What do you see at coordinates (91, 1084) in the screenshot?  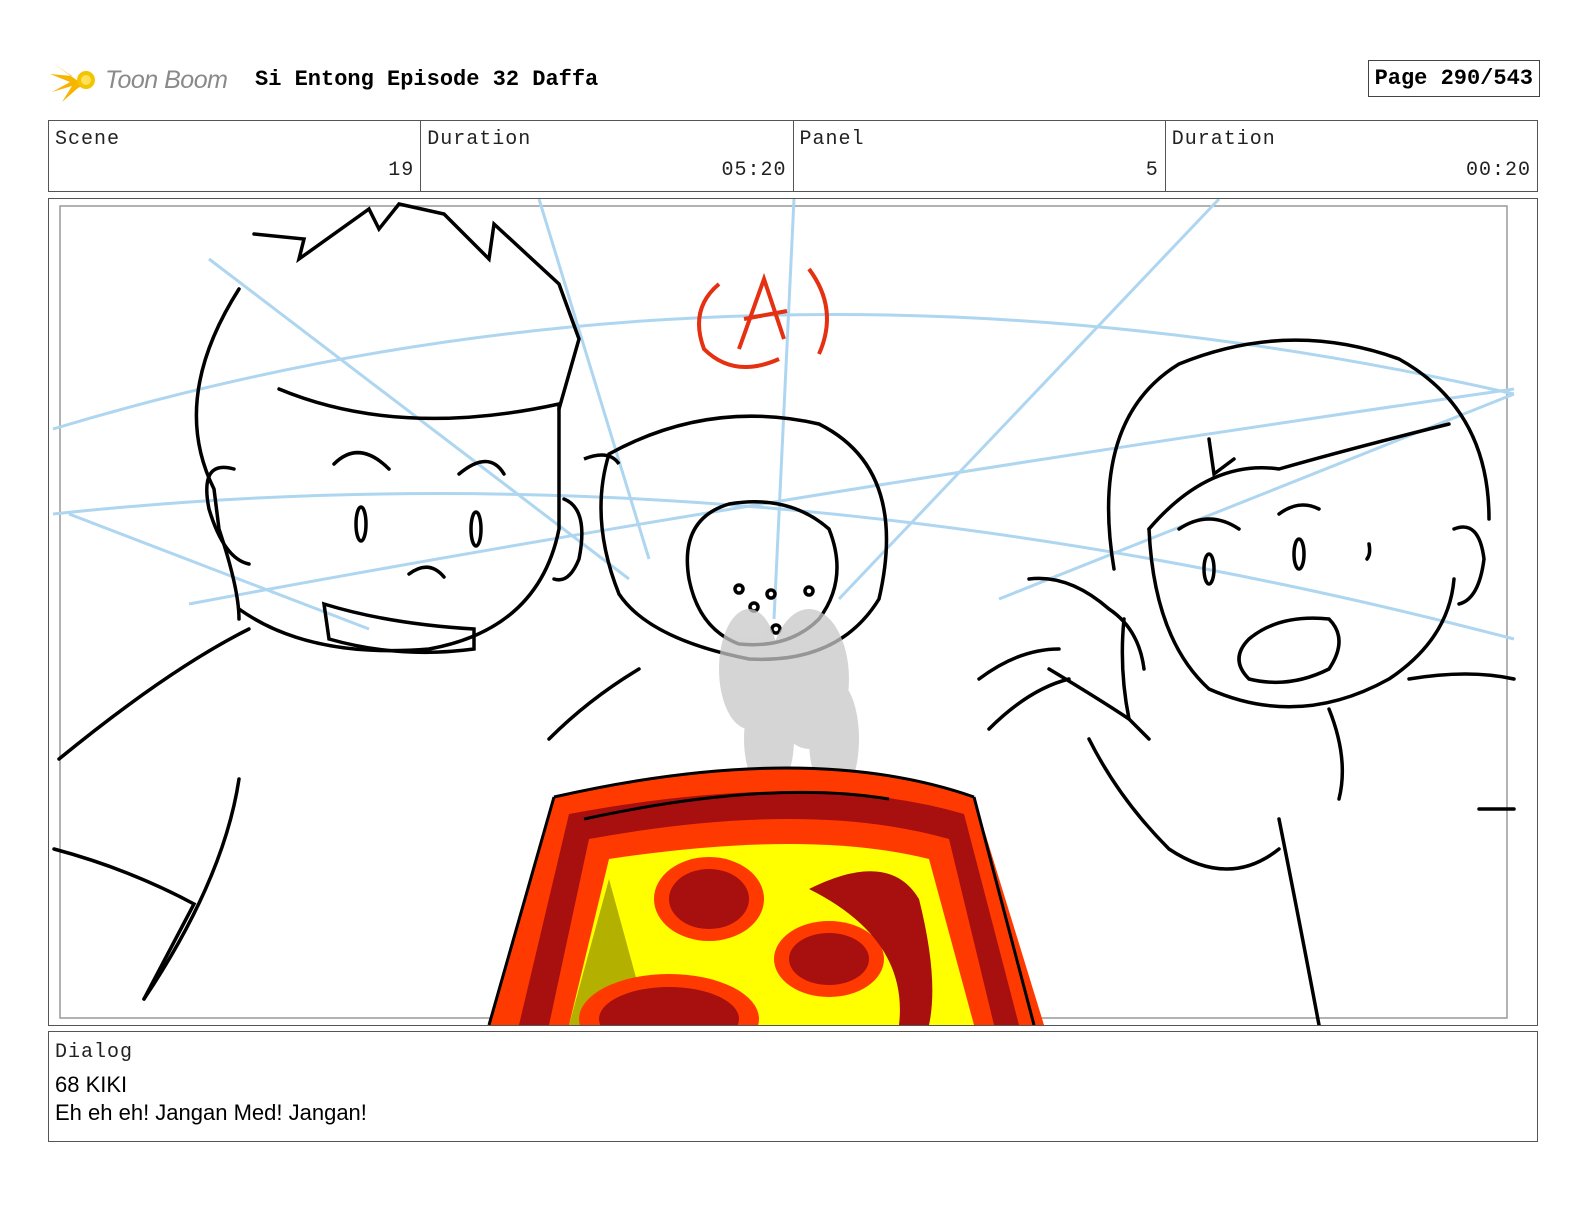 I see `dialog-speaker: 68 KIKI` at bounding box center [91, 1084].